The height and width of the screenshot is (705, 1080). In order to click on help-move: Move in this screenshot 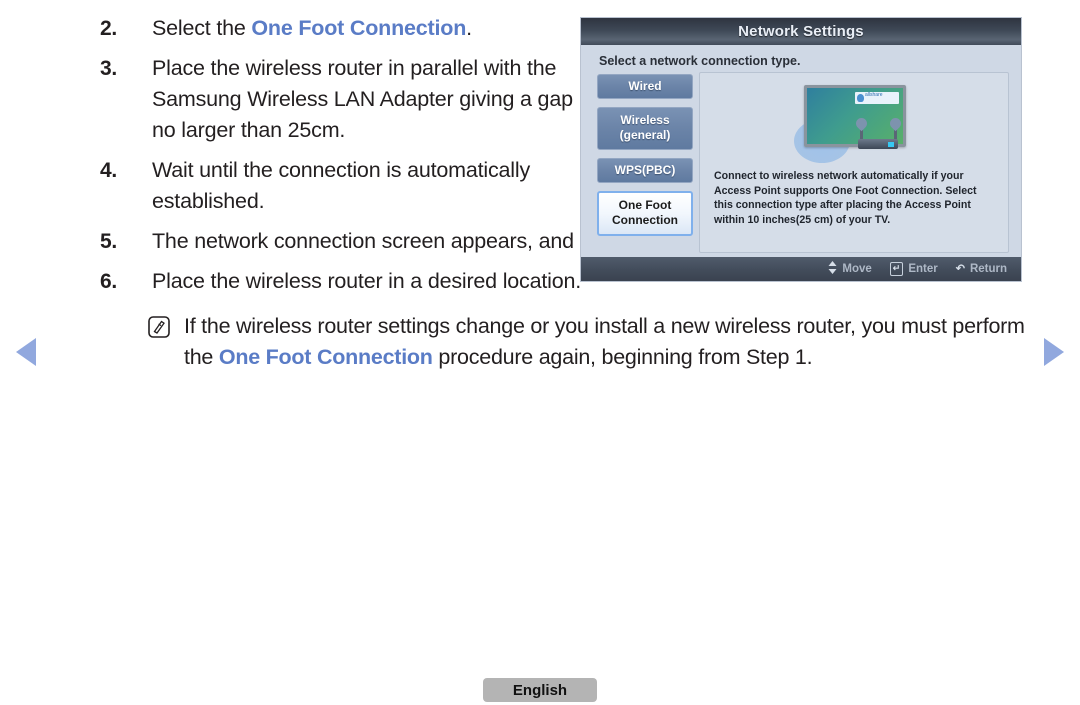, I will do `click(850, 269)`.